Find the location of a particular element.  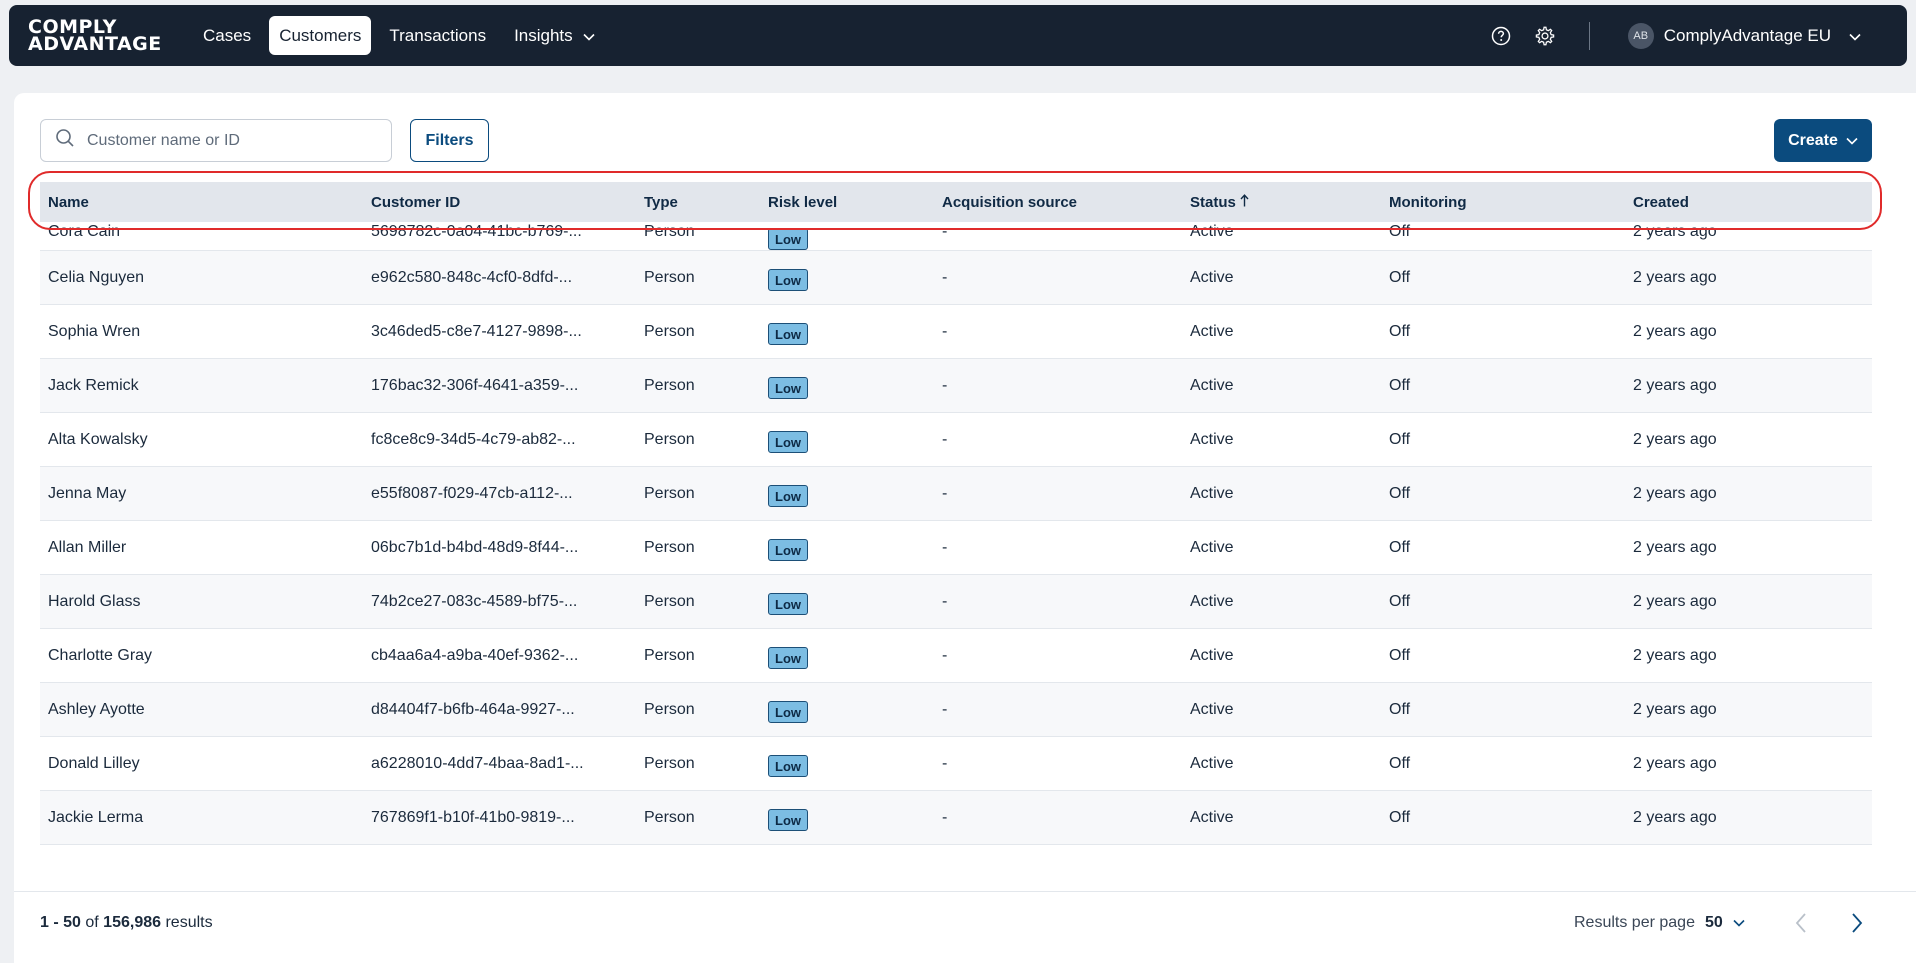

help-icon is located at coordinates (1501, 36).